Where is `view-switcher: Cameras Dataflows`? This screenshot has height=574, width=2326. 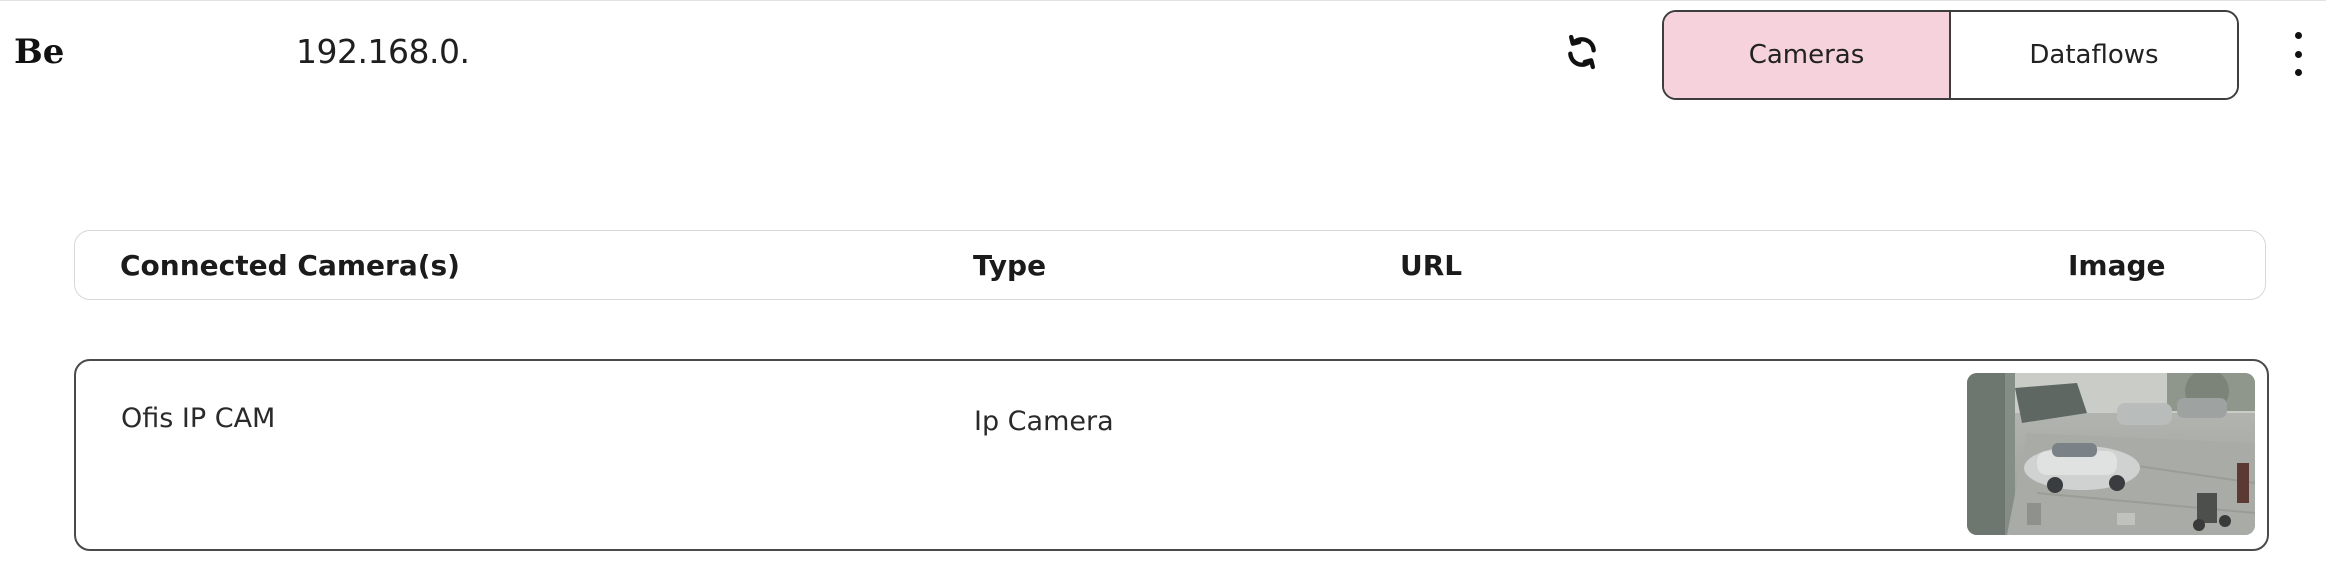
view-switcher: Cameras Dataflows is located at coordinates (1950, 55).